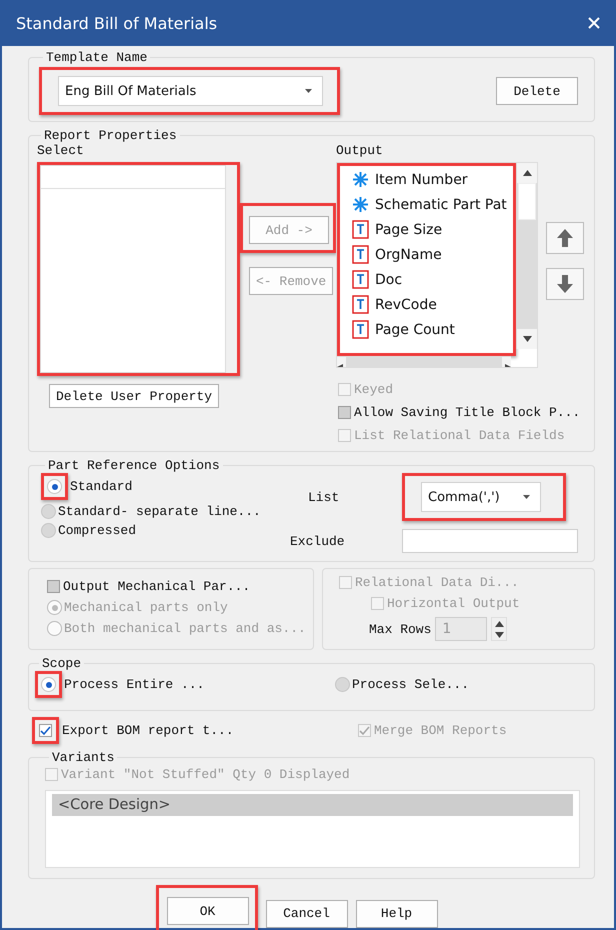 This screenshot has height=930, width=616. I want to click on up-arrow-icon, so click(565, 238).